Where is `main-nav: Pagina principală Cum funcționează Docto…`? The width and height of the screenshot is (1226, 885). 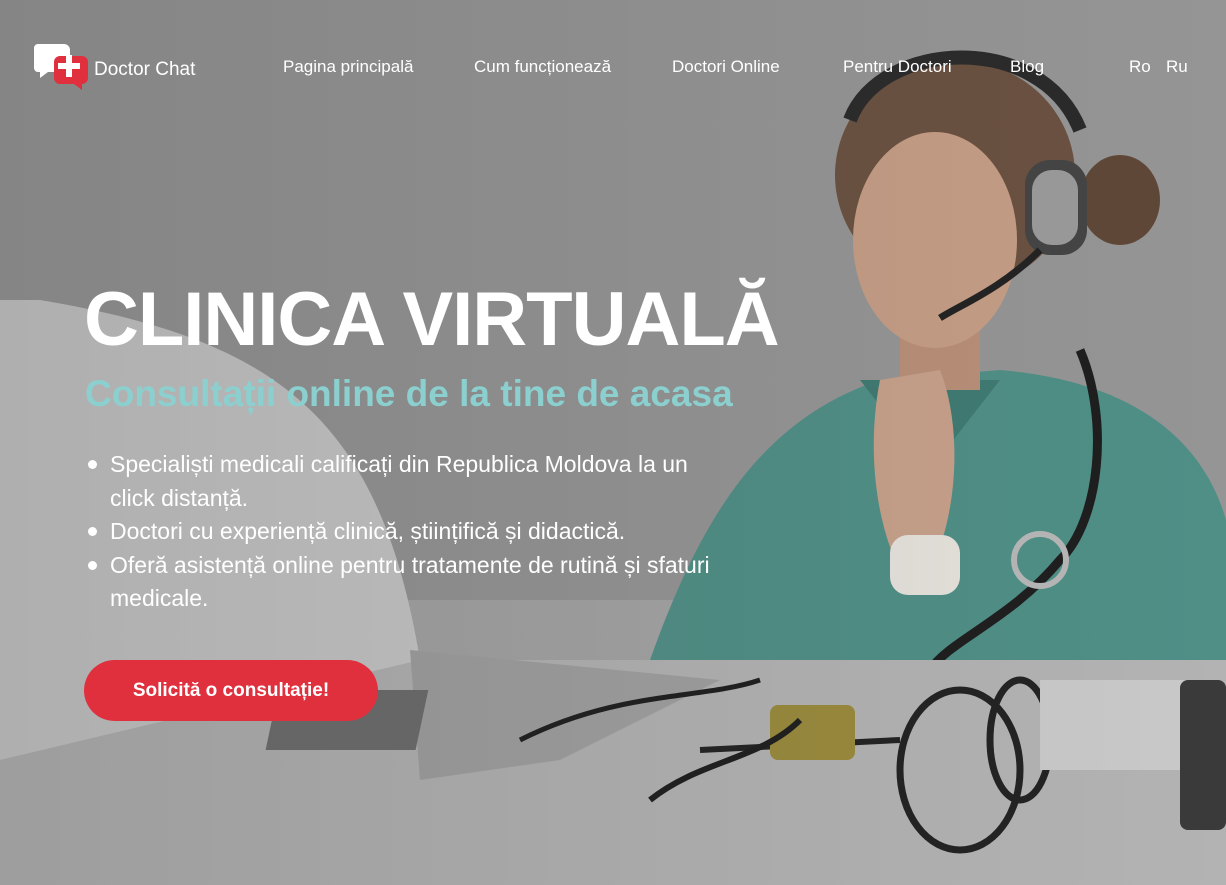 main-nav: Pagina principală Cum funcționează Docto… is located at coordinates (613, 69).